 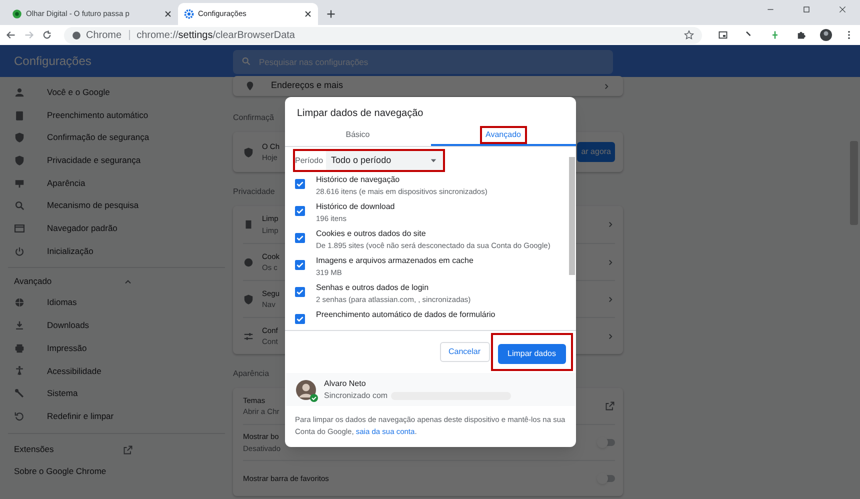 What do you see at coordinates (104, 35) in the screenshot?
I see `site-label: Chrome` at bounding box center [104, 35].